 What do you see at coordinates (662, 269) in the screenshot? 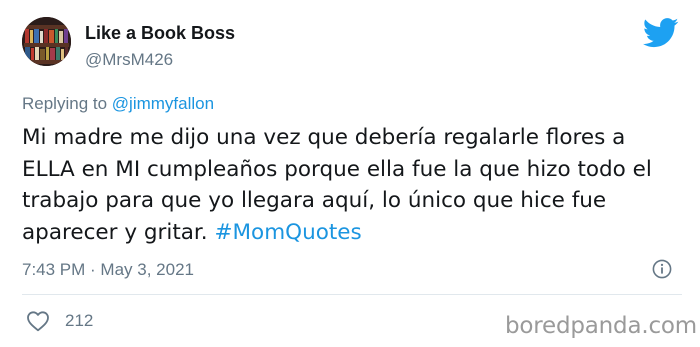
I see `info-icon` at bounding box center [662, 269].